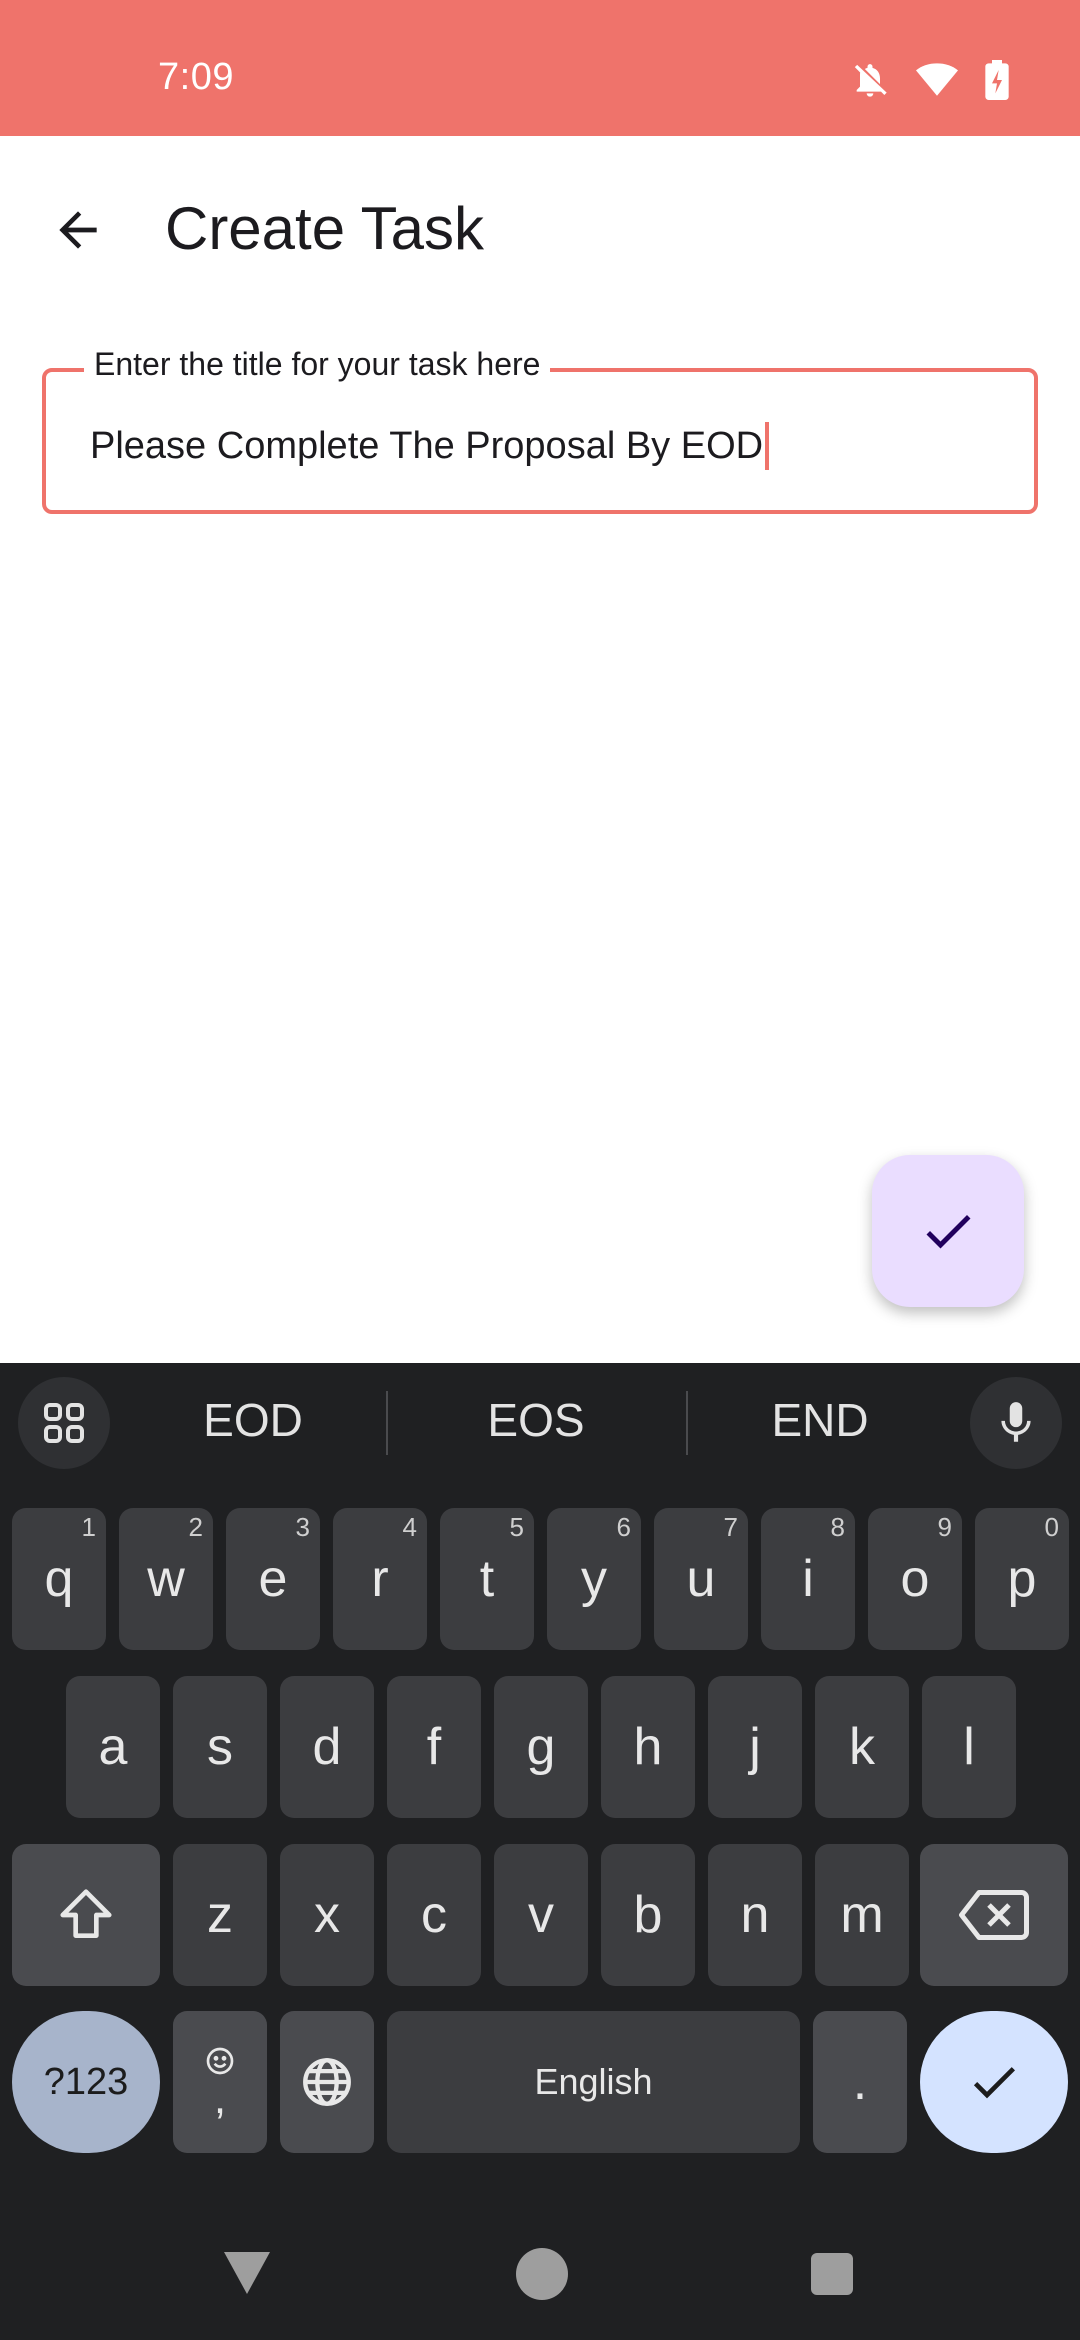  I want to click on key-q: q1, so click(59, 1579).